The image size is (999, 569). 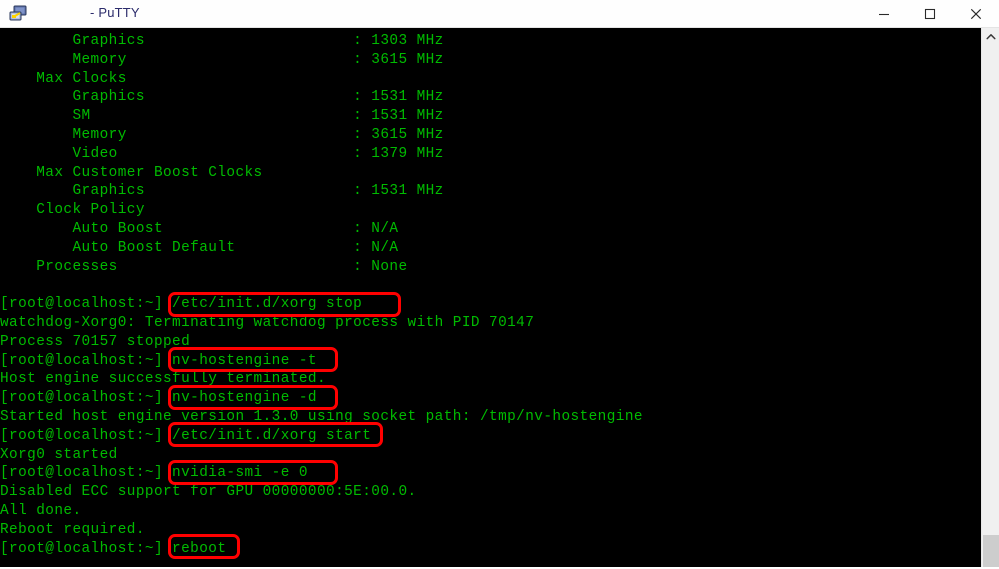 I want to click on terminal-line: [root@localhost:~] reboot, so click(x=113, y=548).